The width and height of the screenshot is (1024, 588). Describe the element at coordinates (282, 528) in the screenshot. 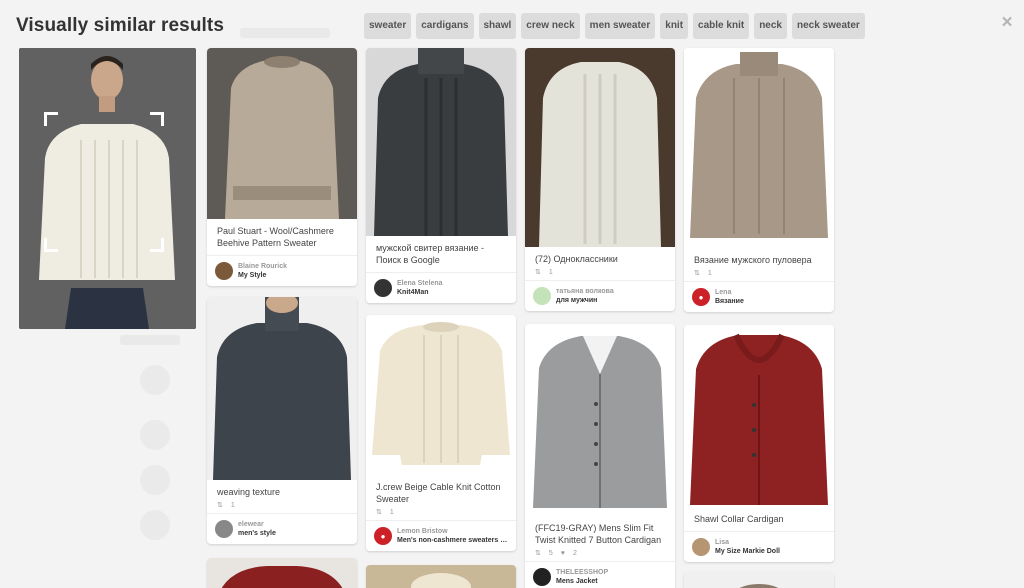

I see `pin-attribution: elewear men's style` at that location.